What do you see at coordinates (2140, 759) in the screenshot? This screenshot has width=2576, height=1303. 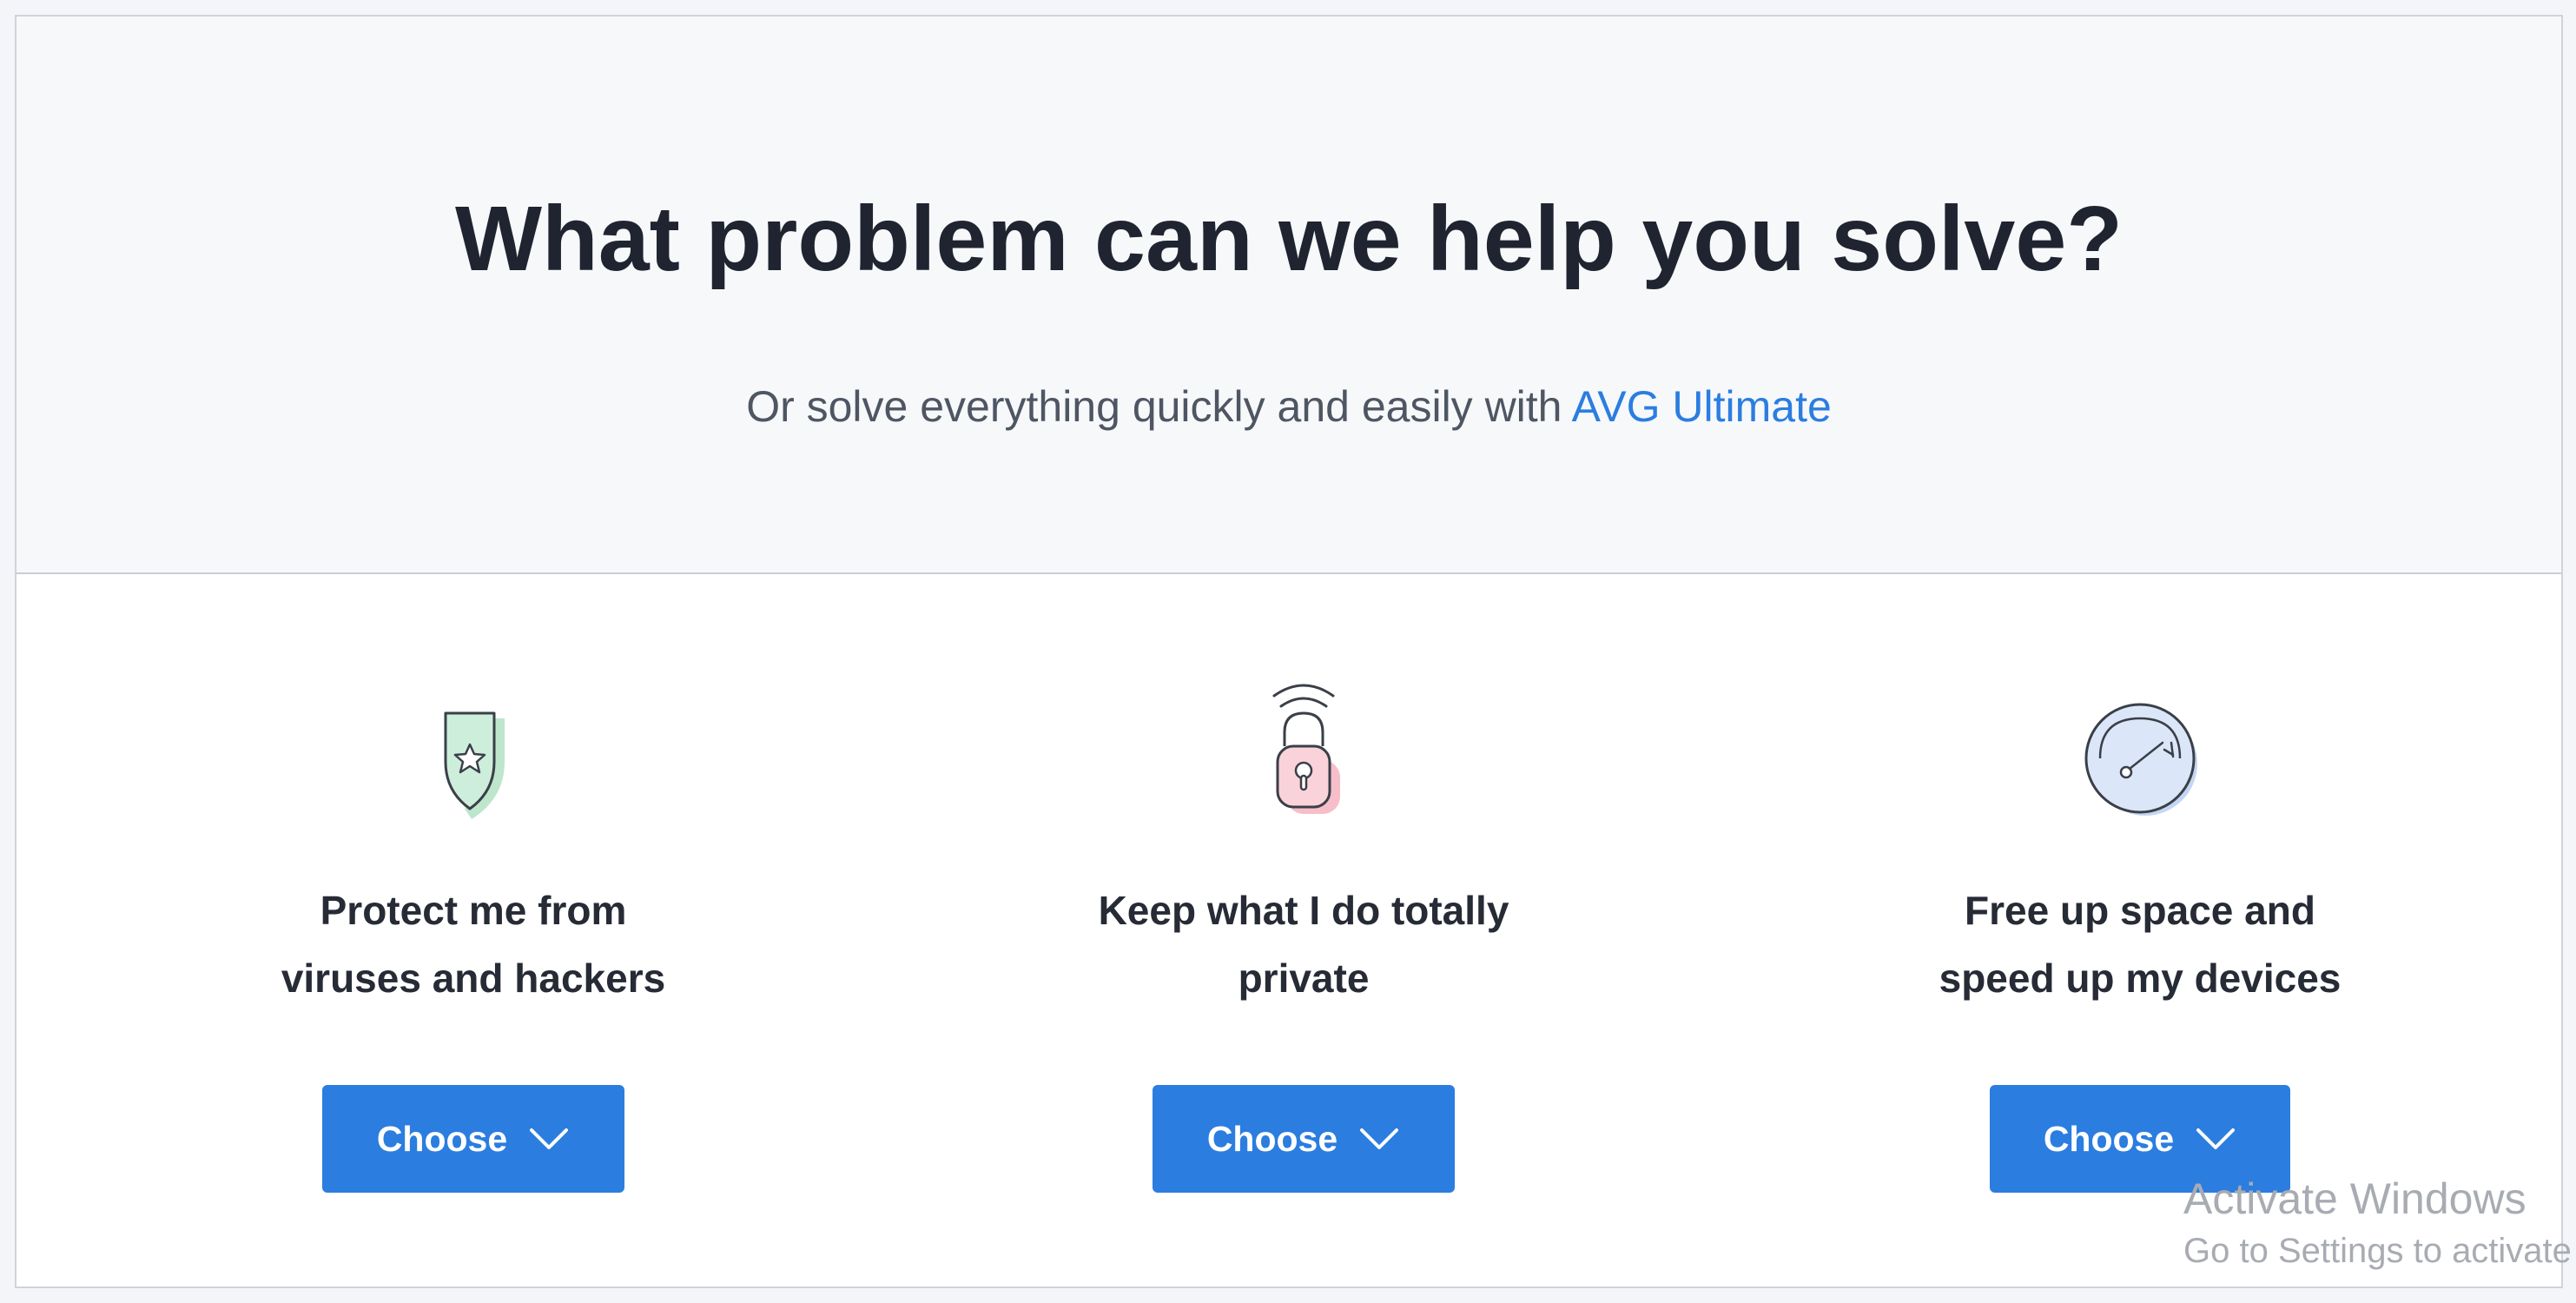 I see `speedometer-icon` at bounding box center [2140, 759].